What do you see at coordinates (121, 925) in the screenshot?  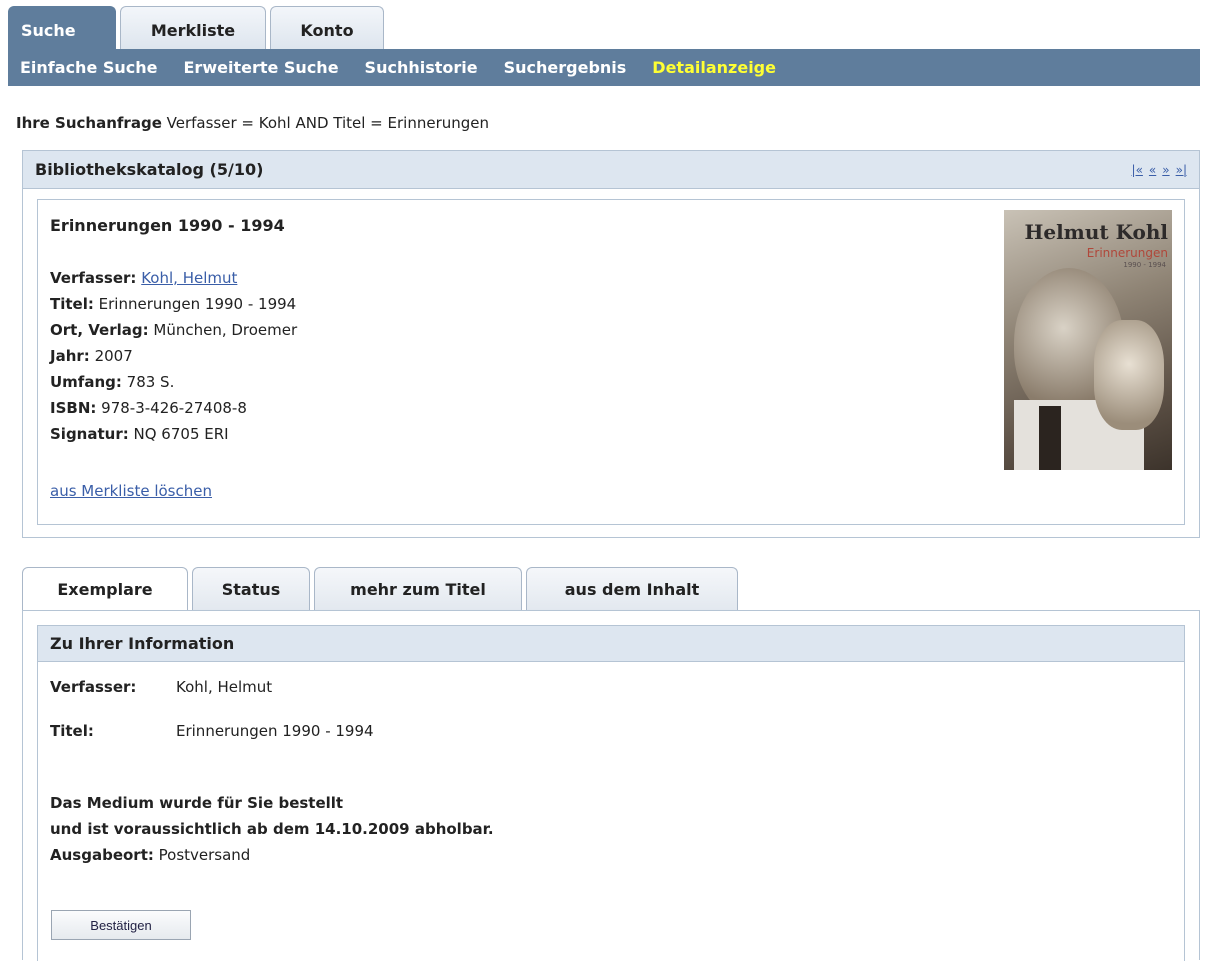 I see `confirm-button: Bestätigen` at bounding box center [121, 925].